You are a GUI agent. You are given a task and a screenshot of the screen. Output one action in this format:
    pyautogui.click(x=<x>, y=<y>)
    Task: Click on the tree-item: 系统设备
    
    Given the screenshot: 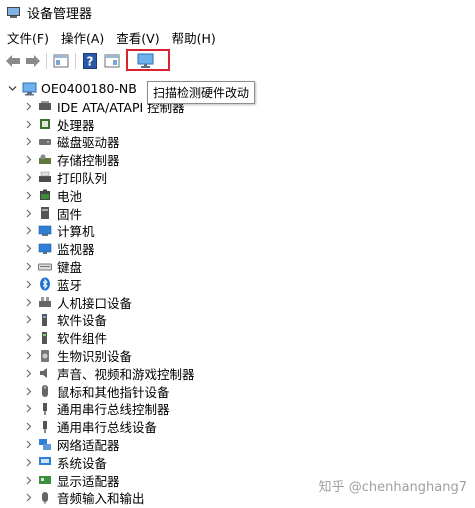 What is the action you would take?
    pyautogui.click(x=64, y=462)
    